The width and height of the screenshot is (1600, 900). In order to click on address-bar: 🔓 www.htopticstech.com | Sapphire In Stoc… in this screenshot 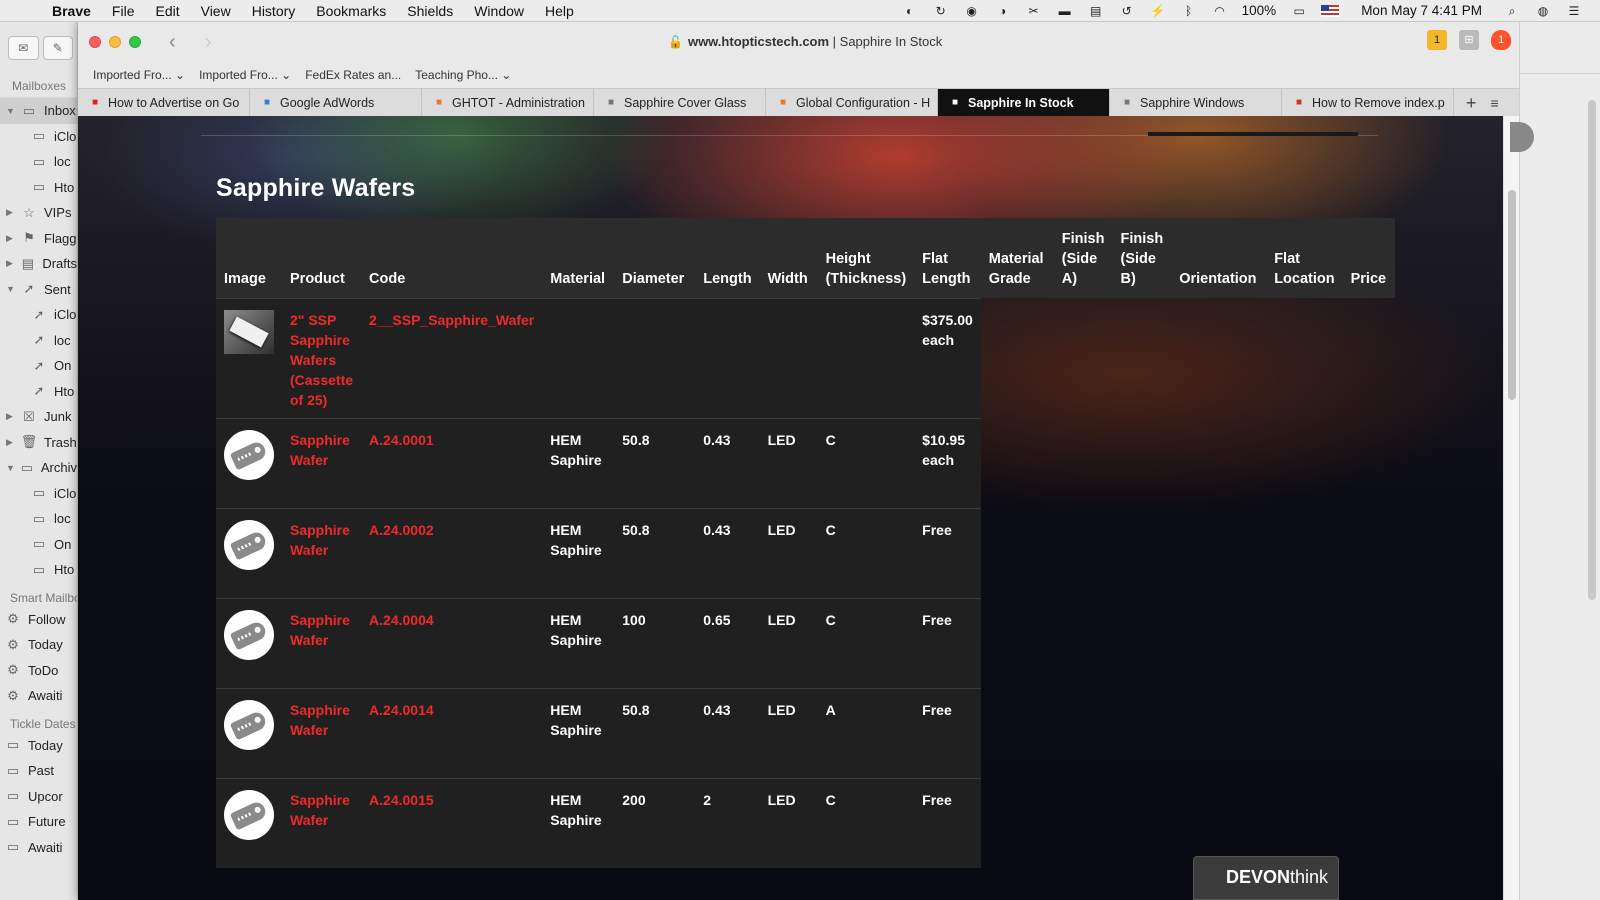, I will do `click(805, 41)`.